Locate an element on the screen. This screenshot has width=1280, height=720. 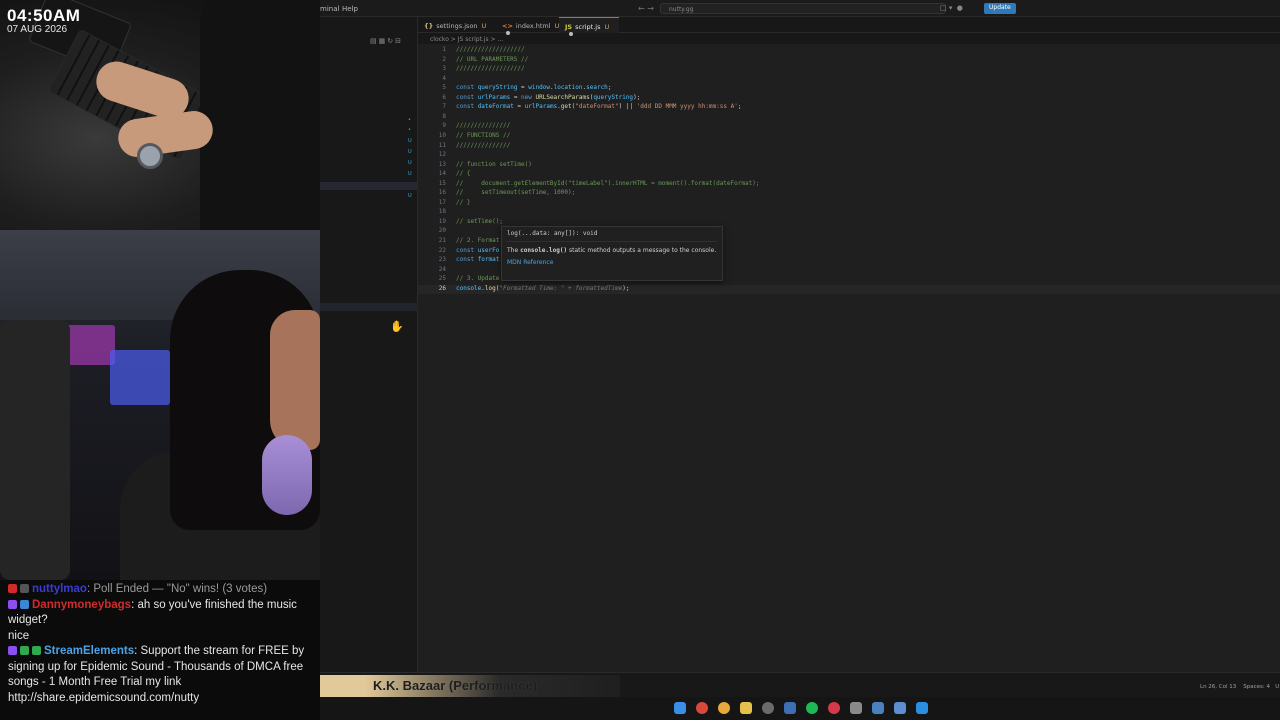
line-number: 11 is located at coordinates (442, 145).